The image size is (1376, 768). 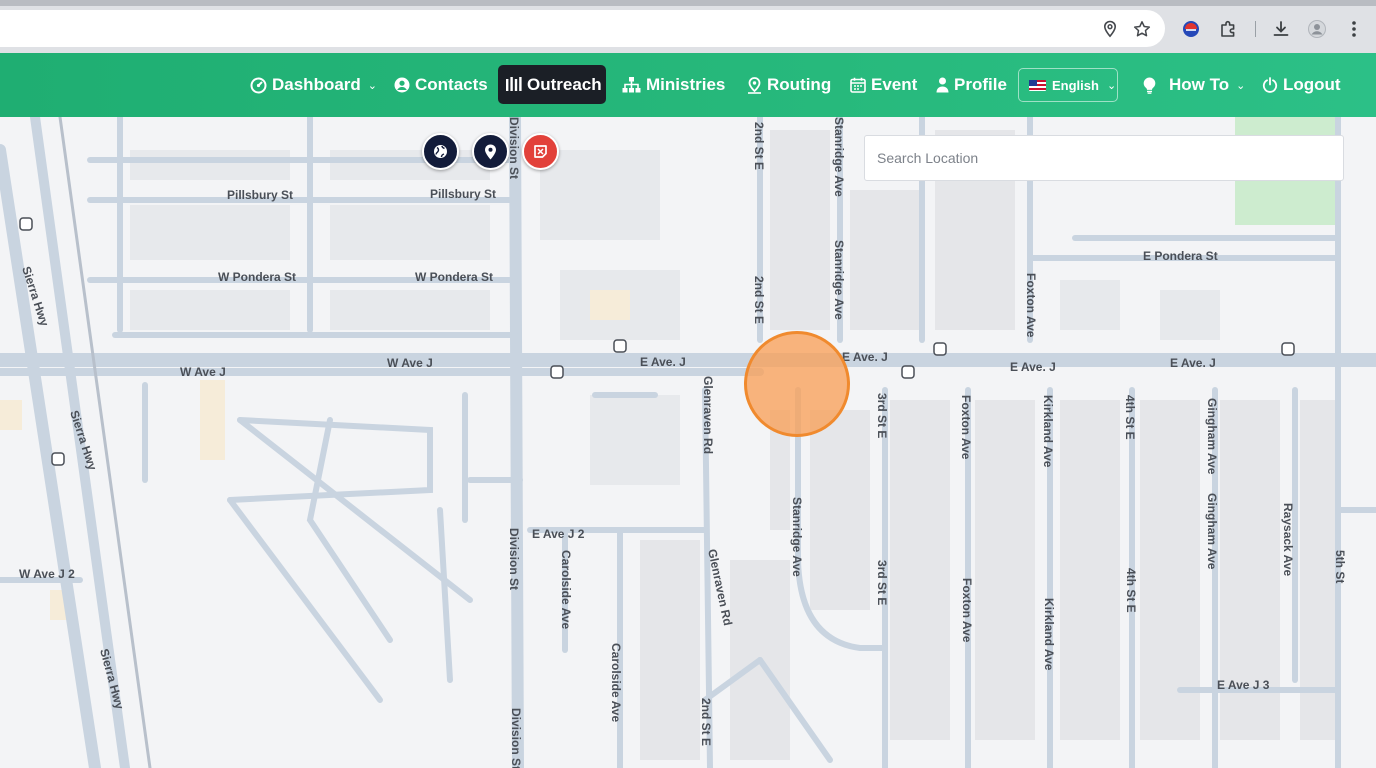 What do you see at coordinates (1312, 84) in the screenshot?
I see `nav-logout-label: Logout` at bounding box center [1312, 84].